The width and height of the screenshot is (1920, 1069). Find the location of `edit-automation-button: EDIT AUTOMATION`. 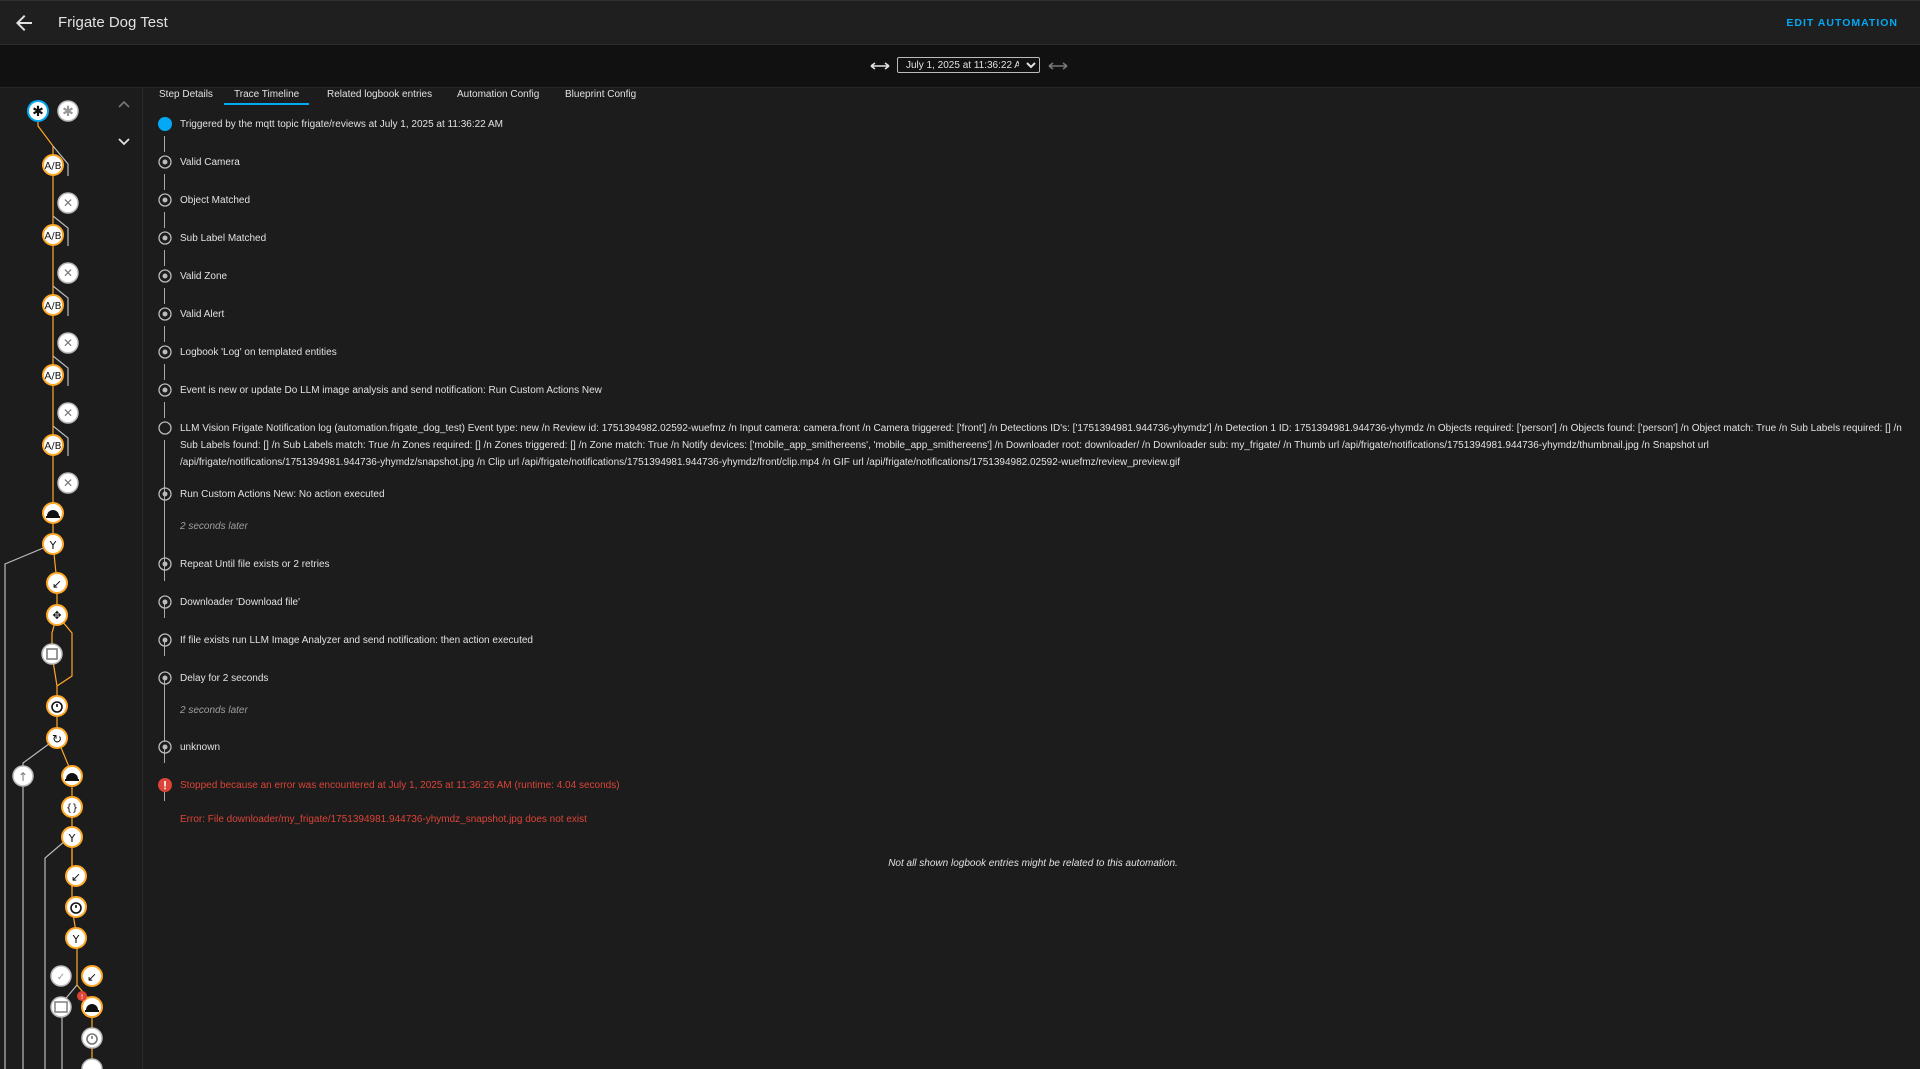

edit-automation-button: EDIT AUTOMATION is located at coordinates (1842, 23).